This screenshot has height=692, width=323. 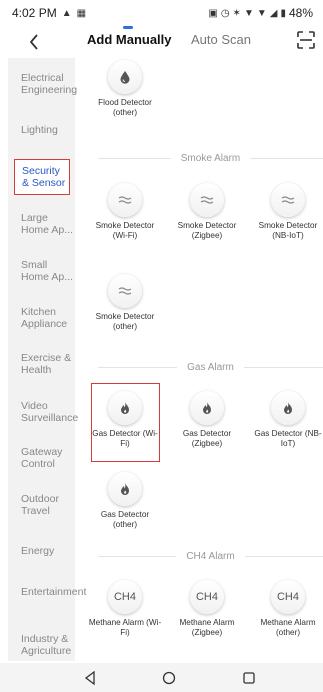 What do you see at coordinates (288, 438) in the screenshot?
I see `device-label: Gas Detector (NB-IoT)` at bounding box center [288, 438].